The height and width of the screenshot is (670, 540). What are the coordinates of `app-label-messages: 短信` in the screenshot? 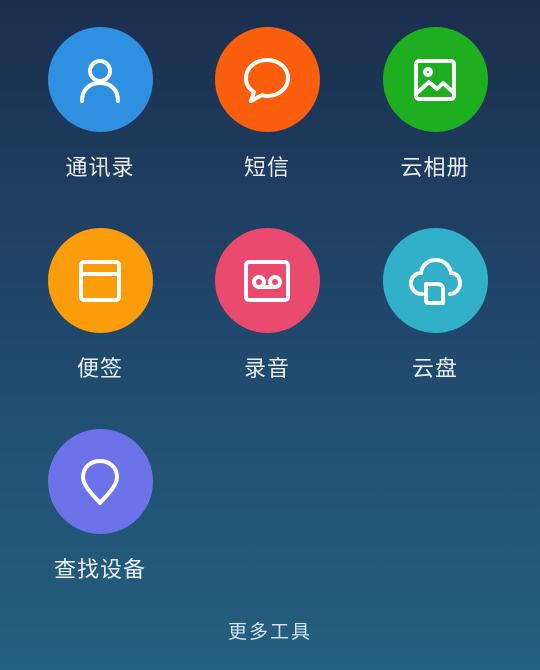 It's located at (266, 168).